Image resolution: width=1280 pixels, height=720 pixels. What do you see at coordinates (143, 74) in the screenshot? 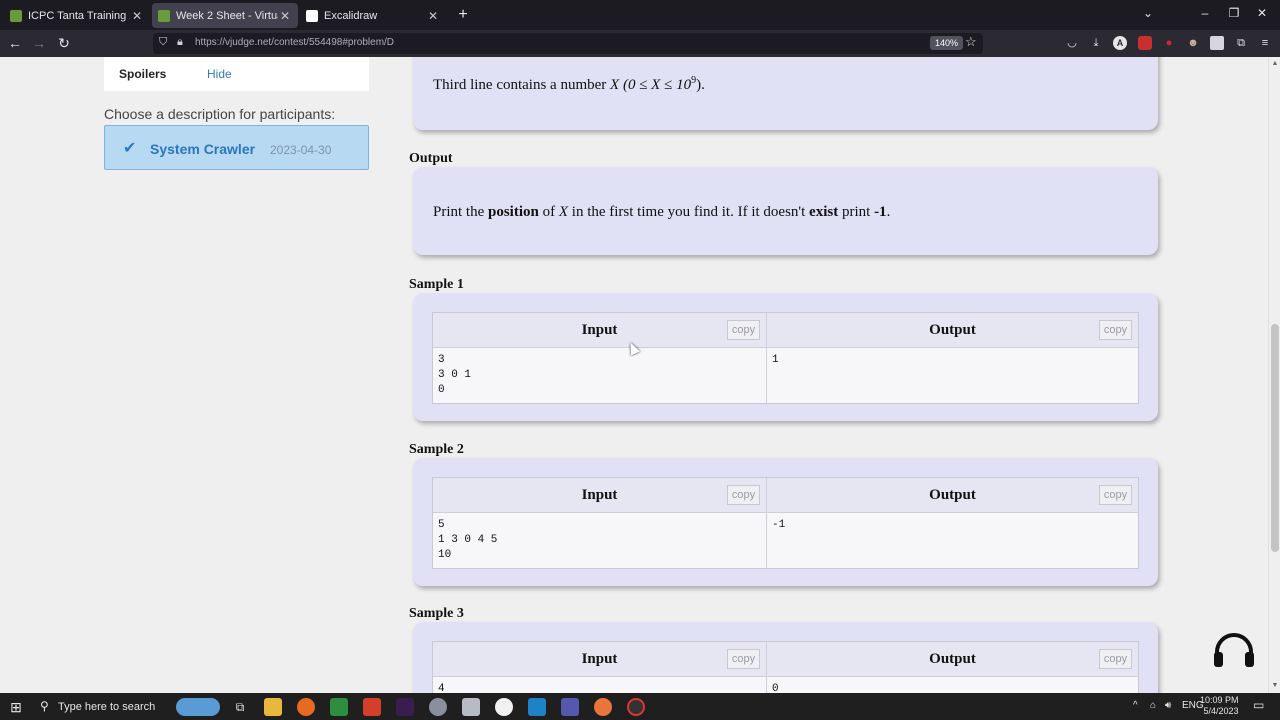
I see `spoilers-label: Spoilers` at bounding box center [143, 74].